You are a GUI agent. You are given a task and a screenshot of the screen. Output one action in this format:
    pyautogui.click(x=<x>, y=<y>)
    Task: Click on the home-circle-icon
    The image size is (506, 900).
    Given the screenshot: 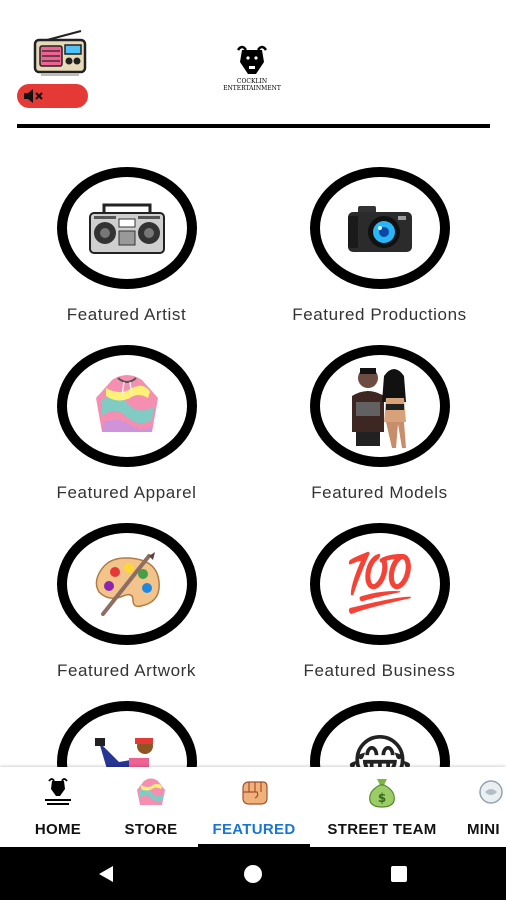 What is the action you would take?
    pyautogui.click(x=253, y=873)
    